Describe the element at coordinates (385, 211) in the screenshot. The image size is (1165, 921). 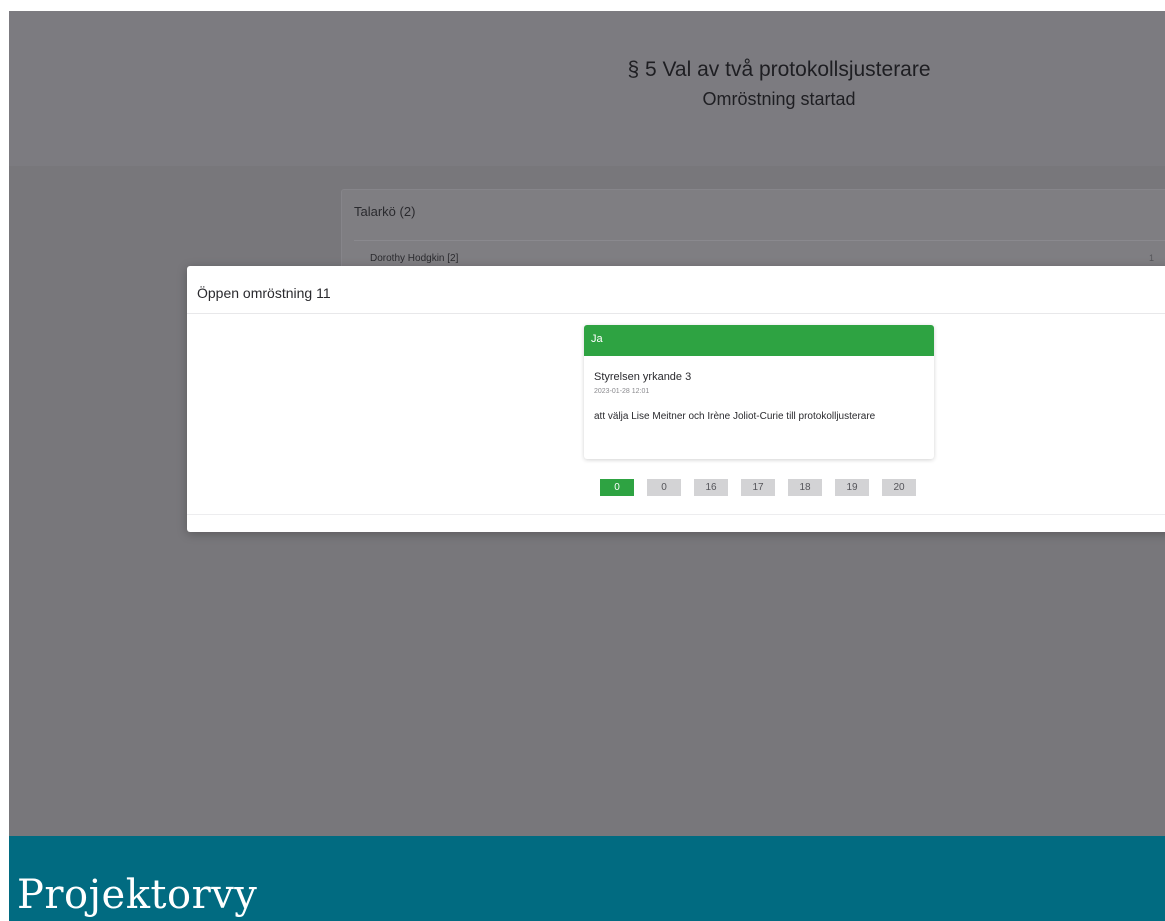
I see `speaker-queue-title: Talarkö (2)` at that location.